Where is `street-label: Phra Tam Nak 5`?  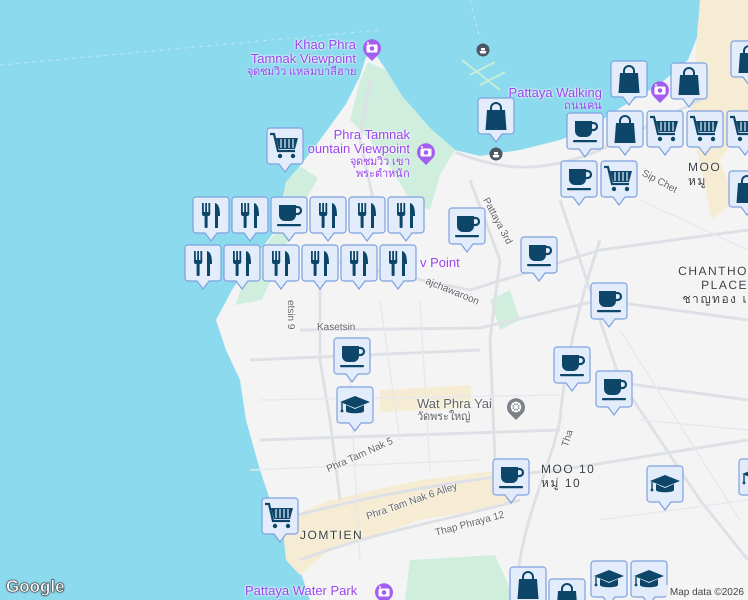 street-label: Phra Tam Nak 5 is located at coordinates (360, 456).